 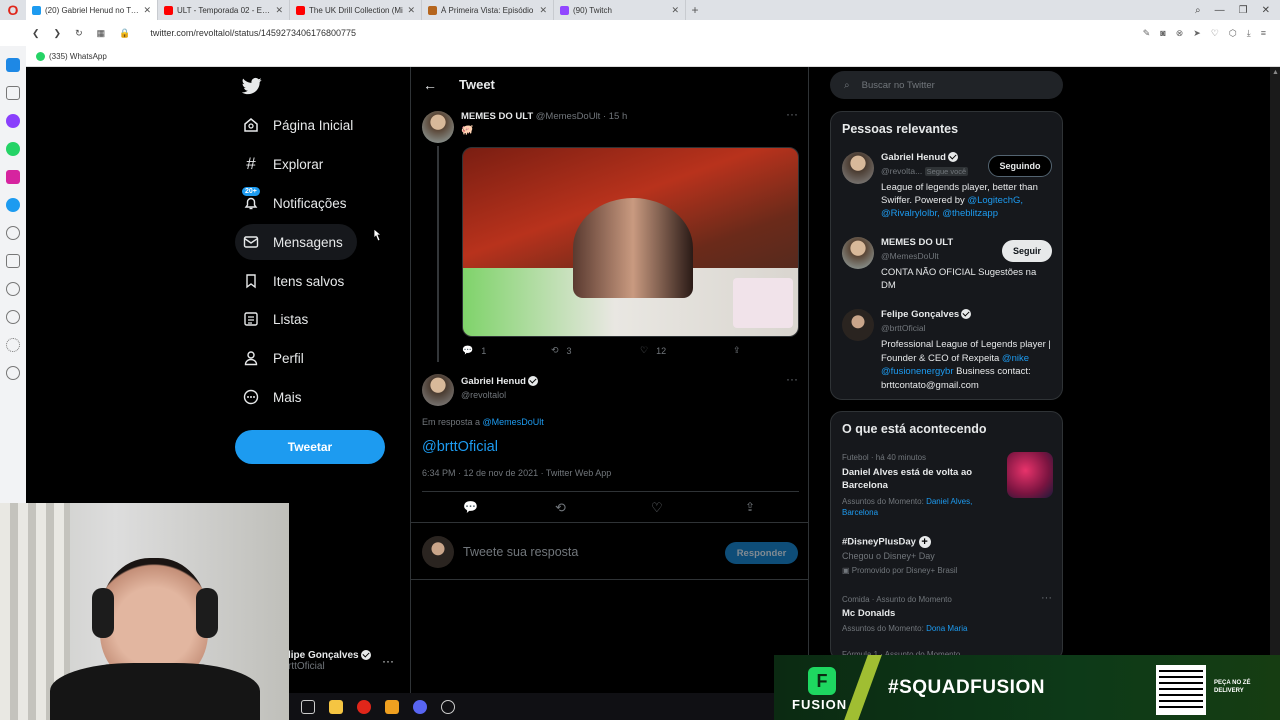 I want to click on tweet-time: · 15 h, so click(x=615, y=116).